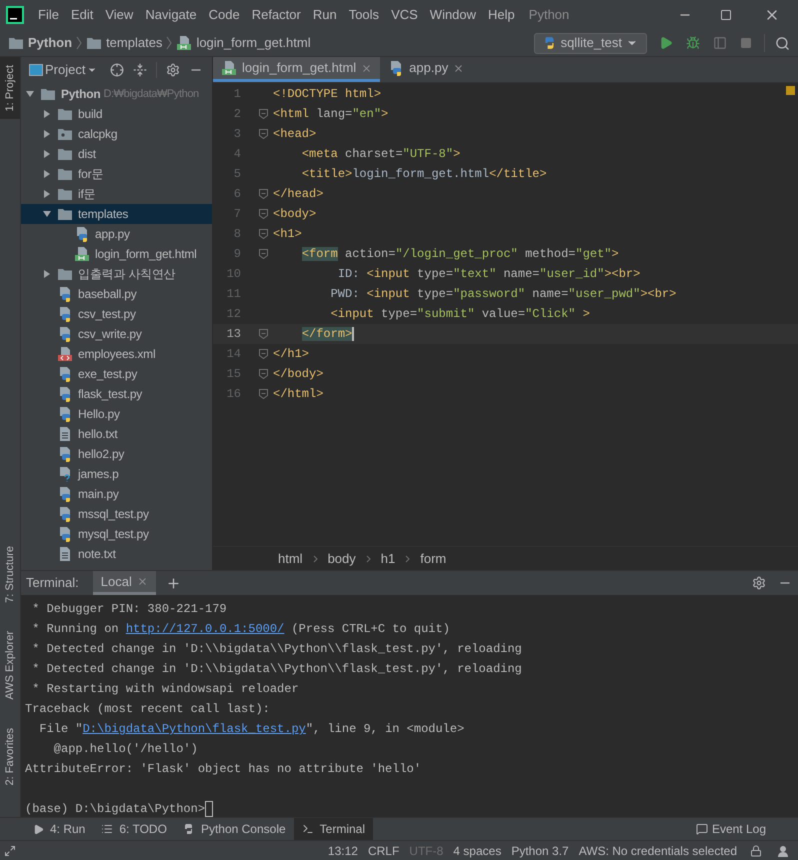 The image size is (798, 860). Describe the element at coordinates (47, 274) in the screenshot. I see `collapsed-arrow-icon` at that location.